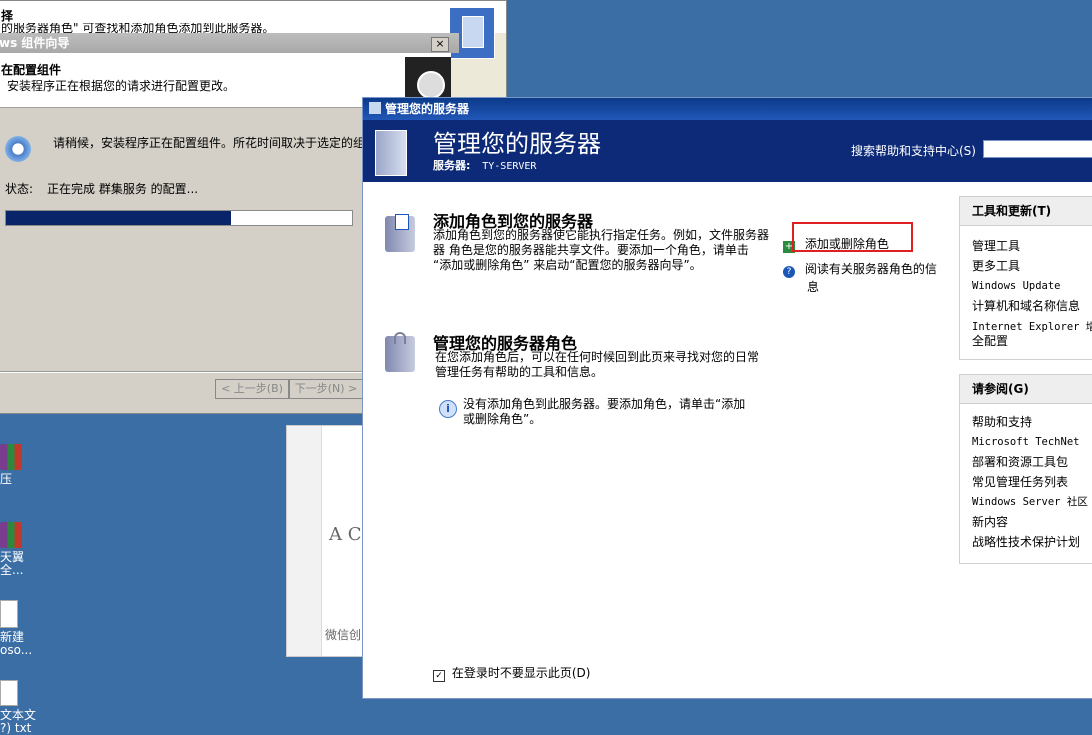 This screenshot has width=1092, height=735. What do you see at coordinates (567, 265) in the screenshot?
I see `section-add-role-desc-3: “添加或删除角色” 来启动“配置您的服务器向导”。` at bounding box center [567, 265].